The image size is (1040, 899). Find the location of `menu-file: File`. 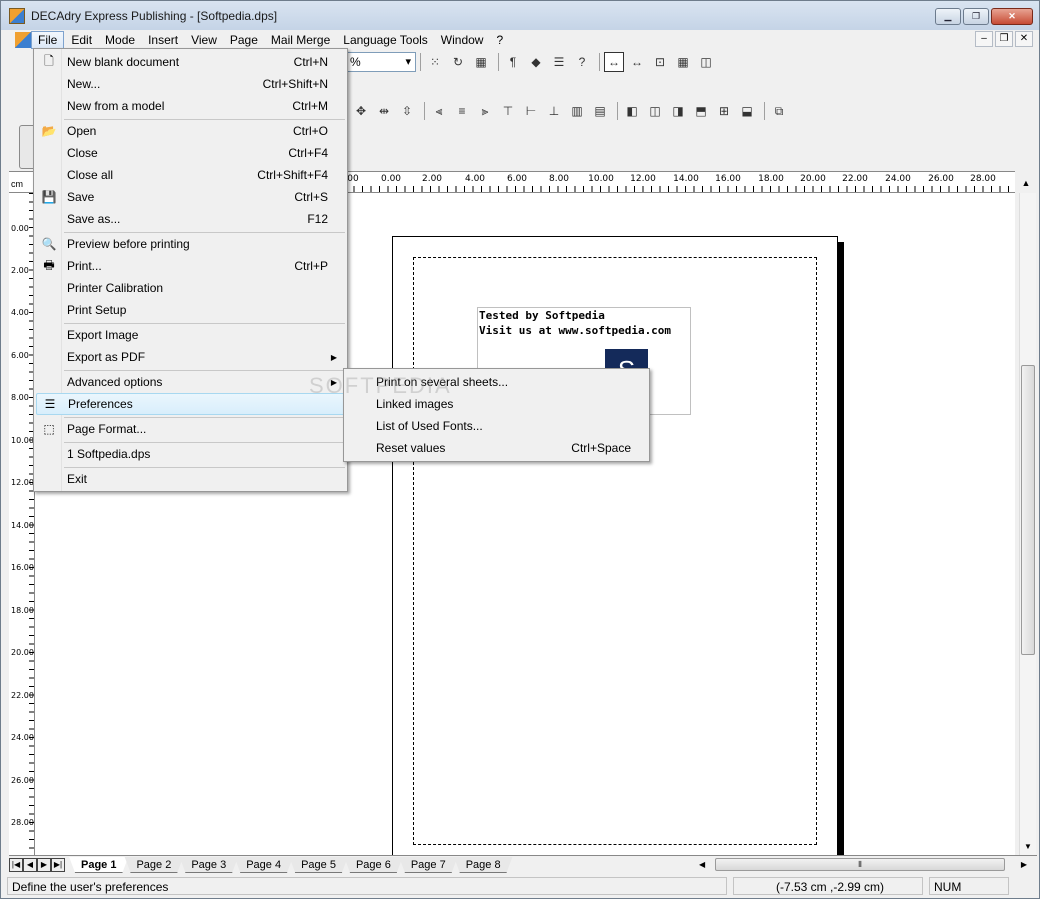

menu-file: File is located at coordinates (48, 39).